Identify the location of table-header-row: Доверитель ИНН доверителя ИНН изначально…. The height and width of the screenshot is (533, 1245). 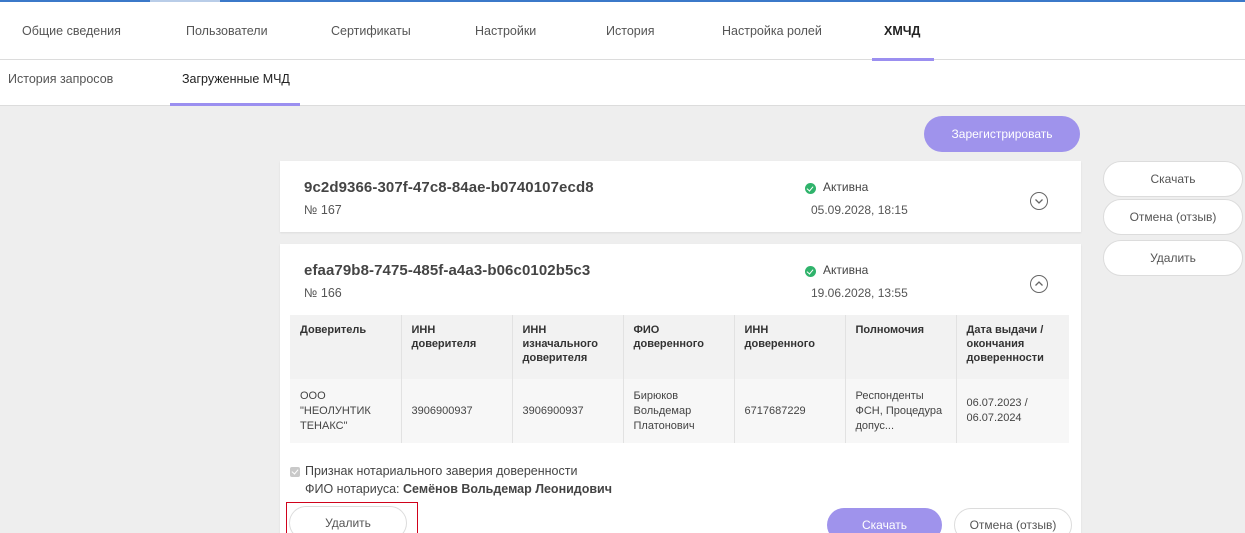
(679, 347).